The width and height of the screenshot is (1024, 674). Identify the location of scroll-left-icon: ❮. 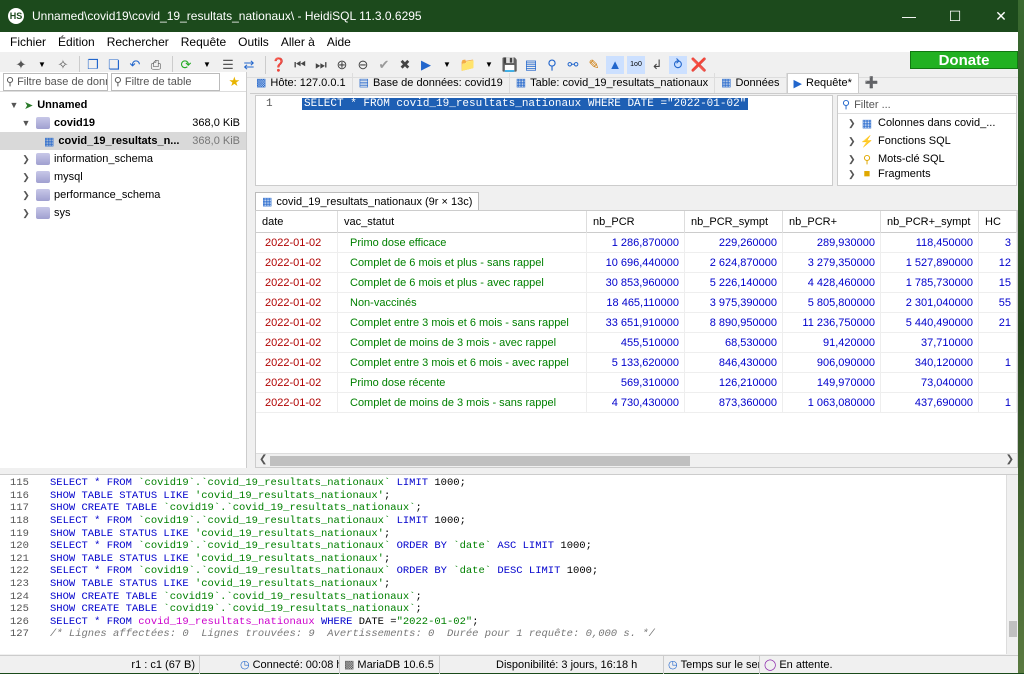
(263, 459).